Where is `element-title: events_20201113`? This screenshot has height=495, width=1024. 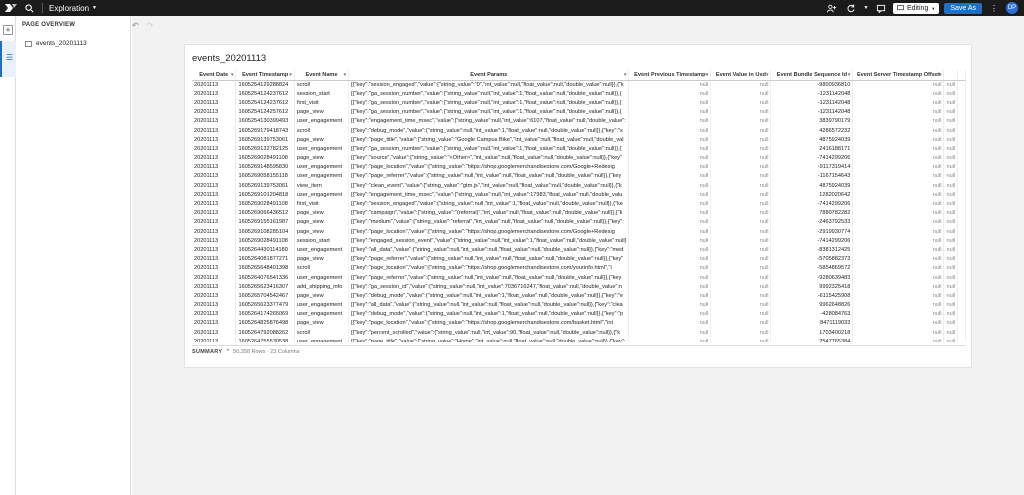 element-title: events_20201113 is located at coordinates (229, 58).